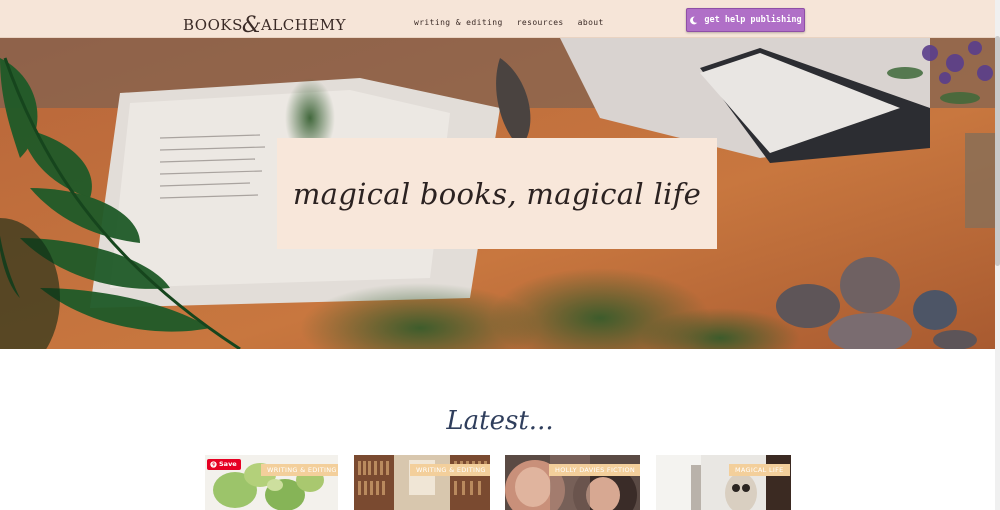  I want to click on logo-ampersand: &, so click(251, 25).